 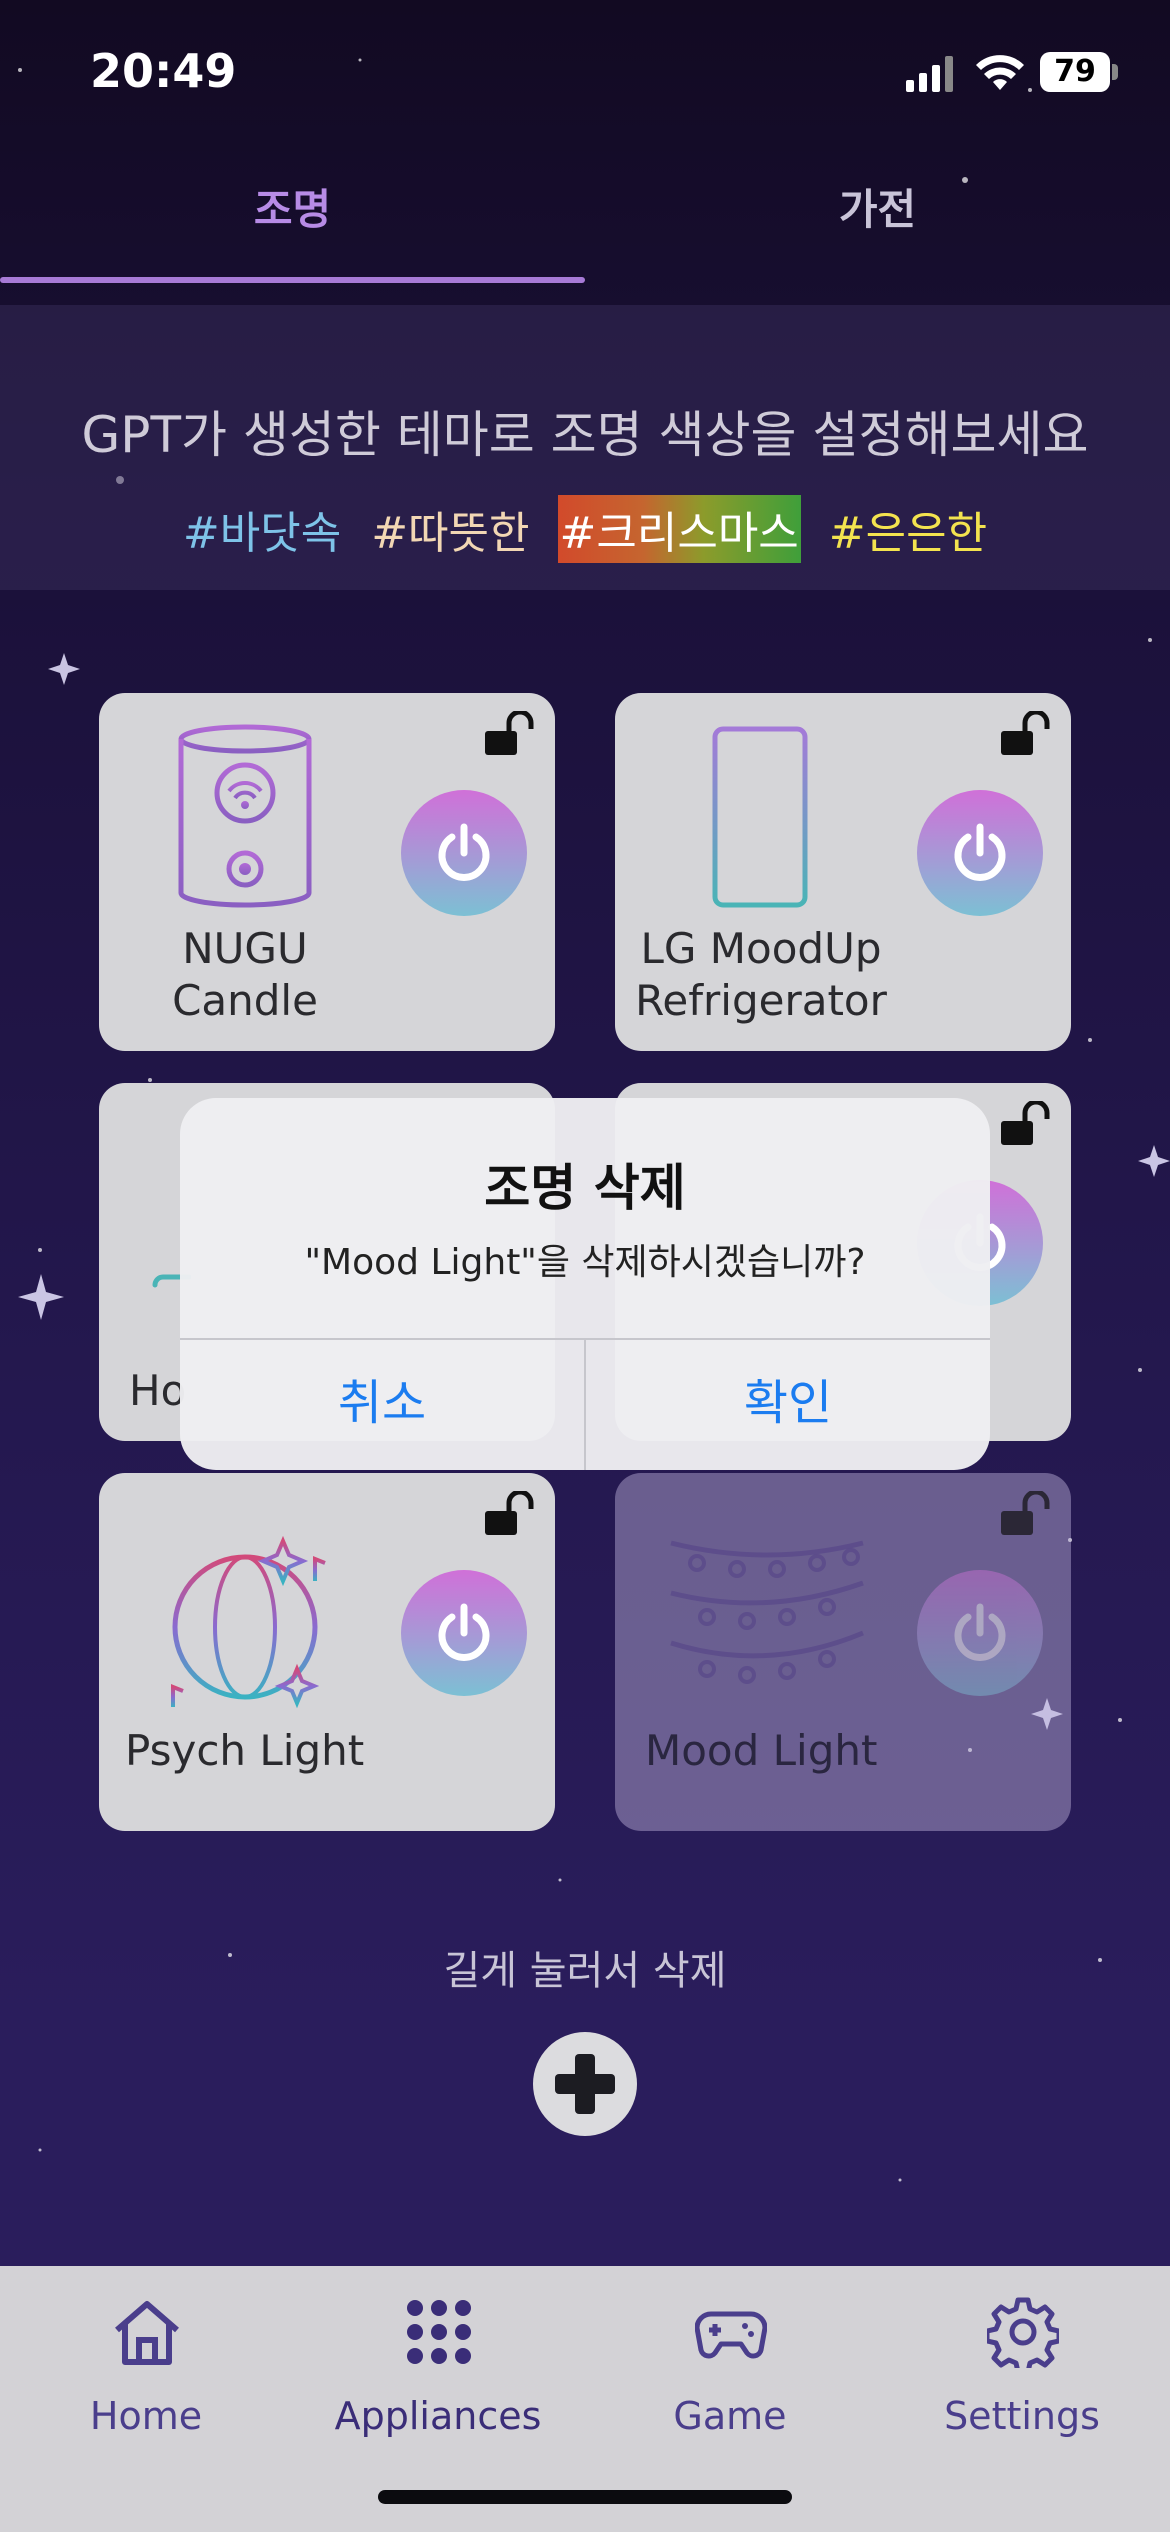 What do you see at coordinates (262, 529) in the screenshot?
I see `theme-tag-underwater: #바닷속` at bounding box center [262, 529].